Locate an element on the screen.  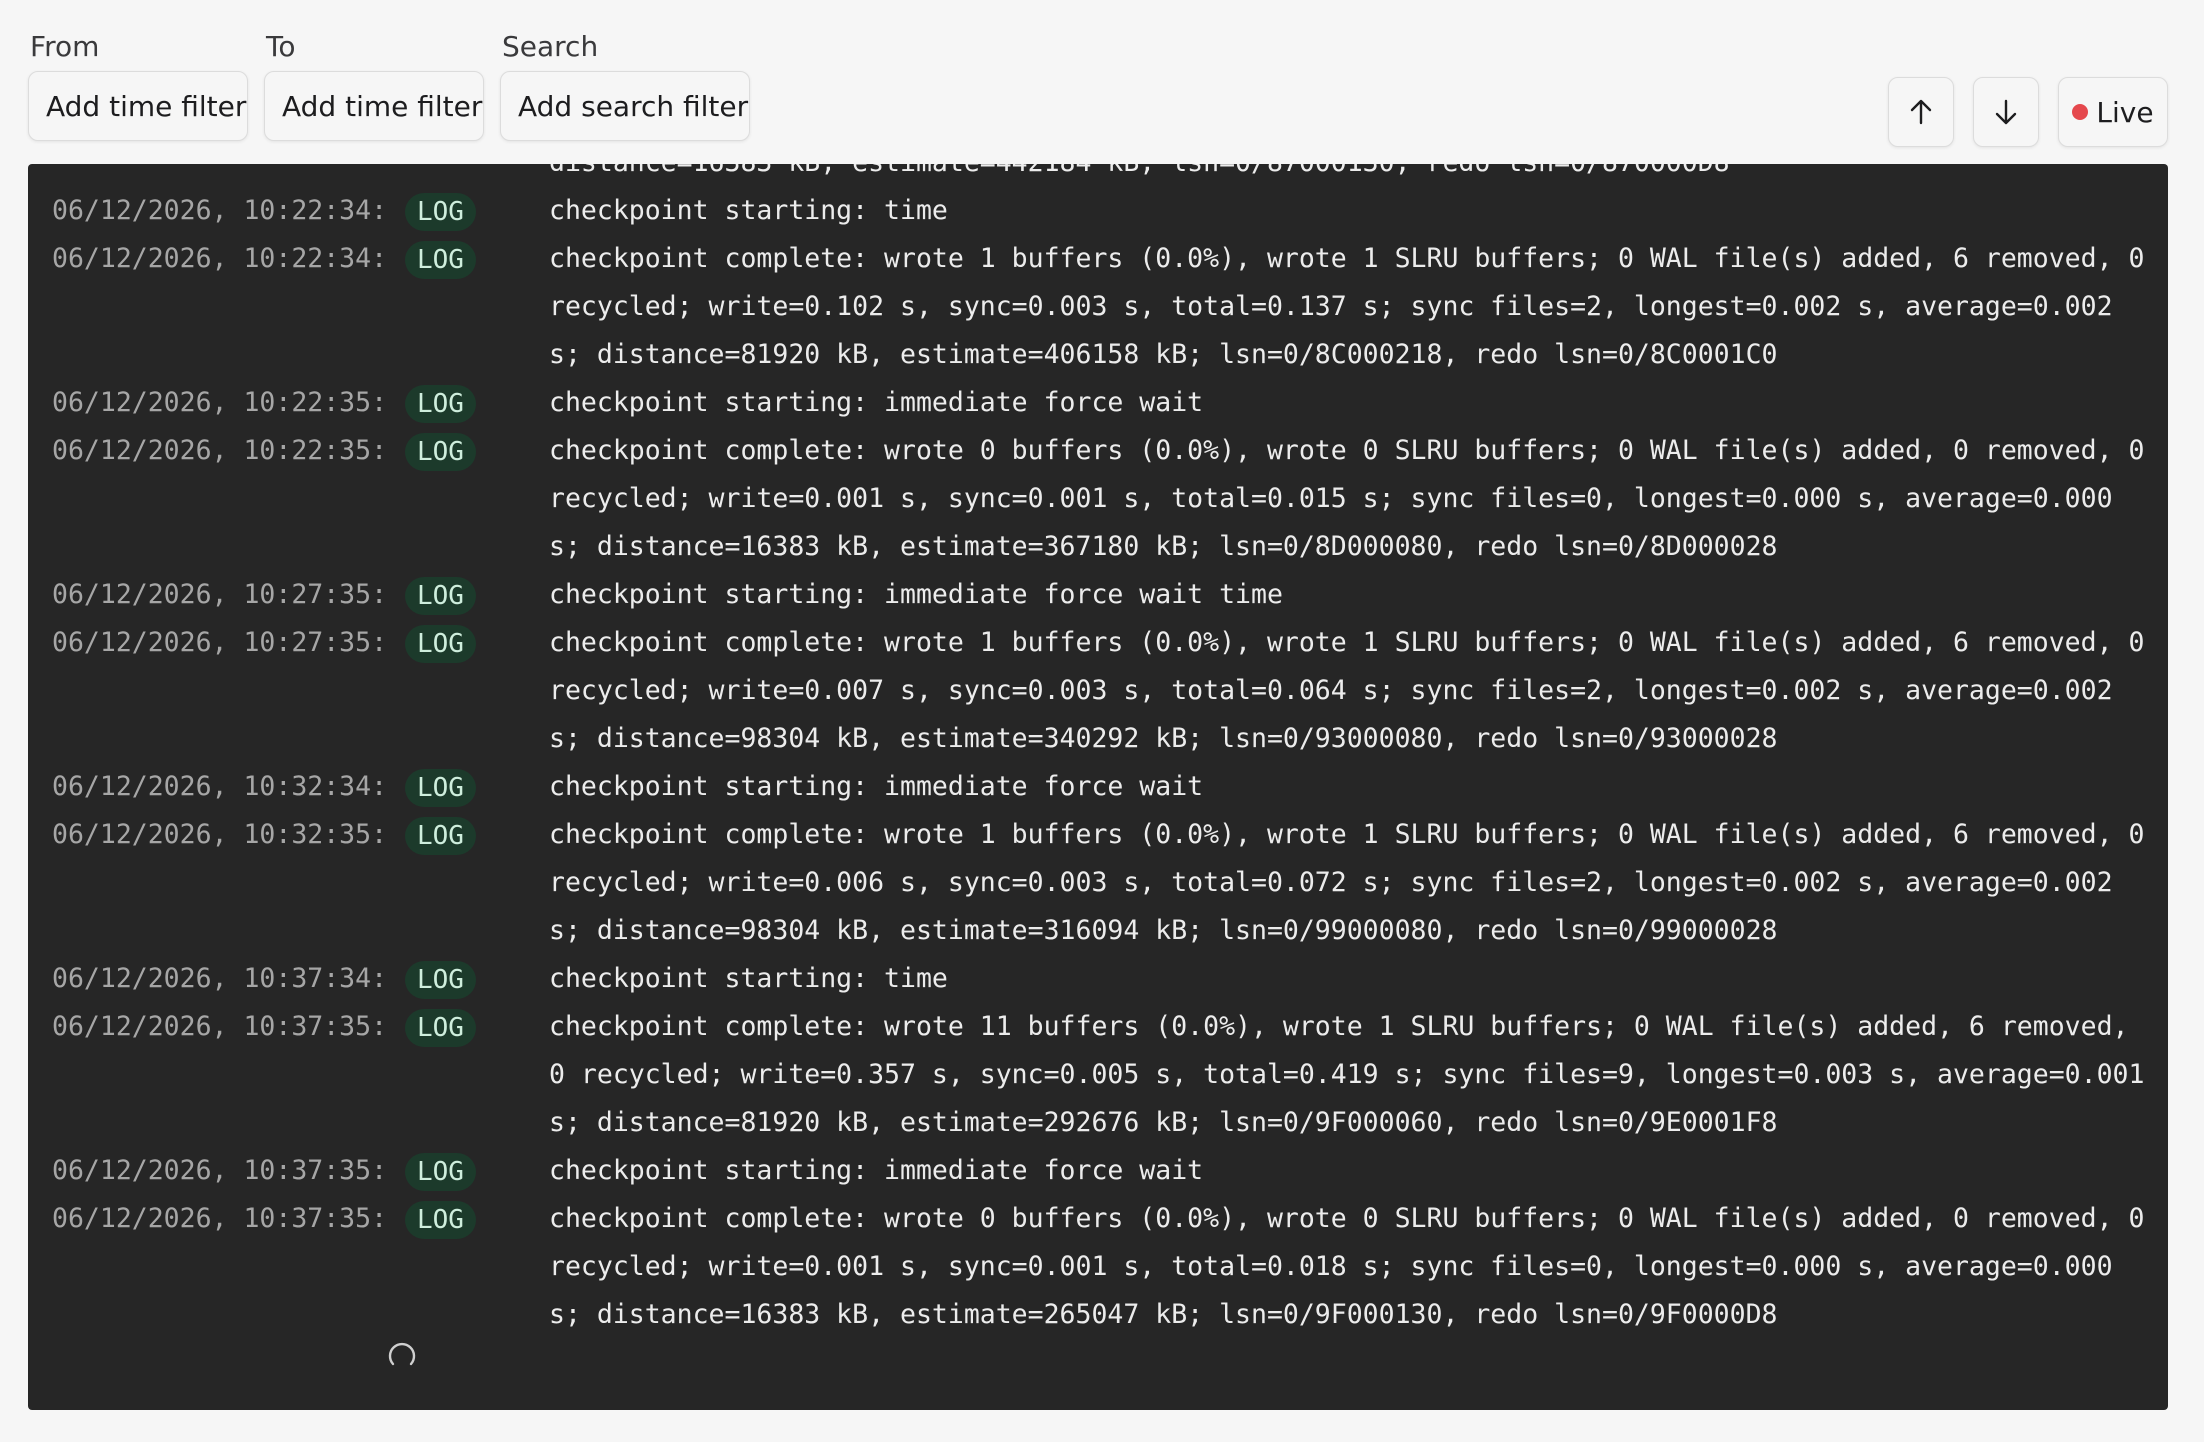
search-filter-group: Search Add search filter is located at coordinates (625, 84).